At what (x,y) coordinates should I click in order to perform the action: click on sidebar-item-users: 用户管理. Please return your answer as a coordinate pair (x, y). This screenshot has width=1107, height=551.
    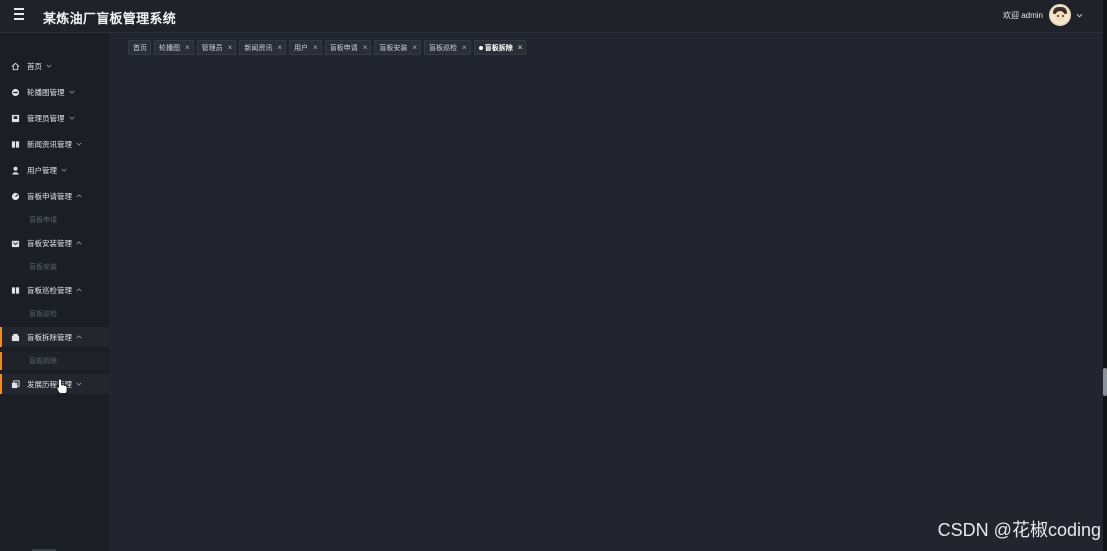
    Looking at the image, I should click on (55, 170).